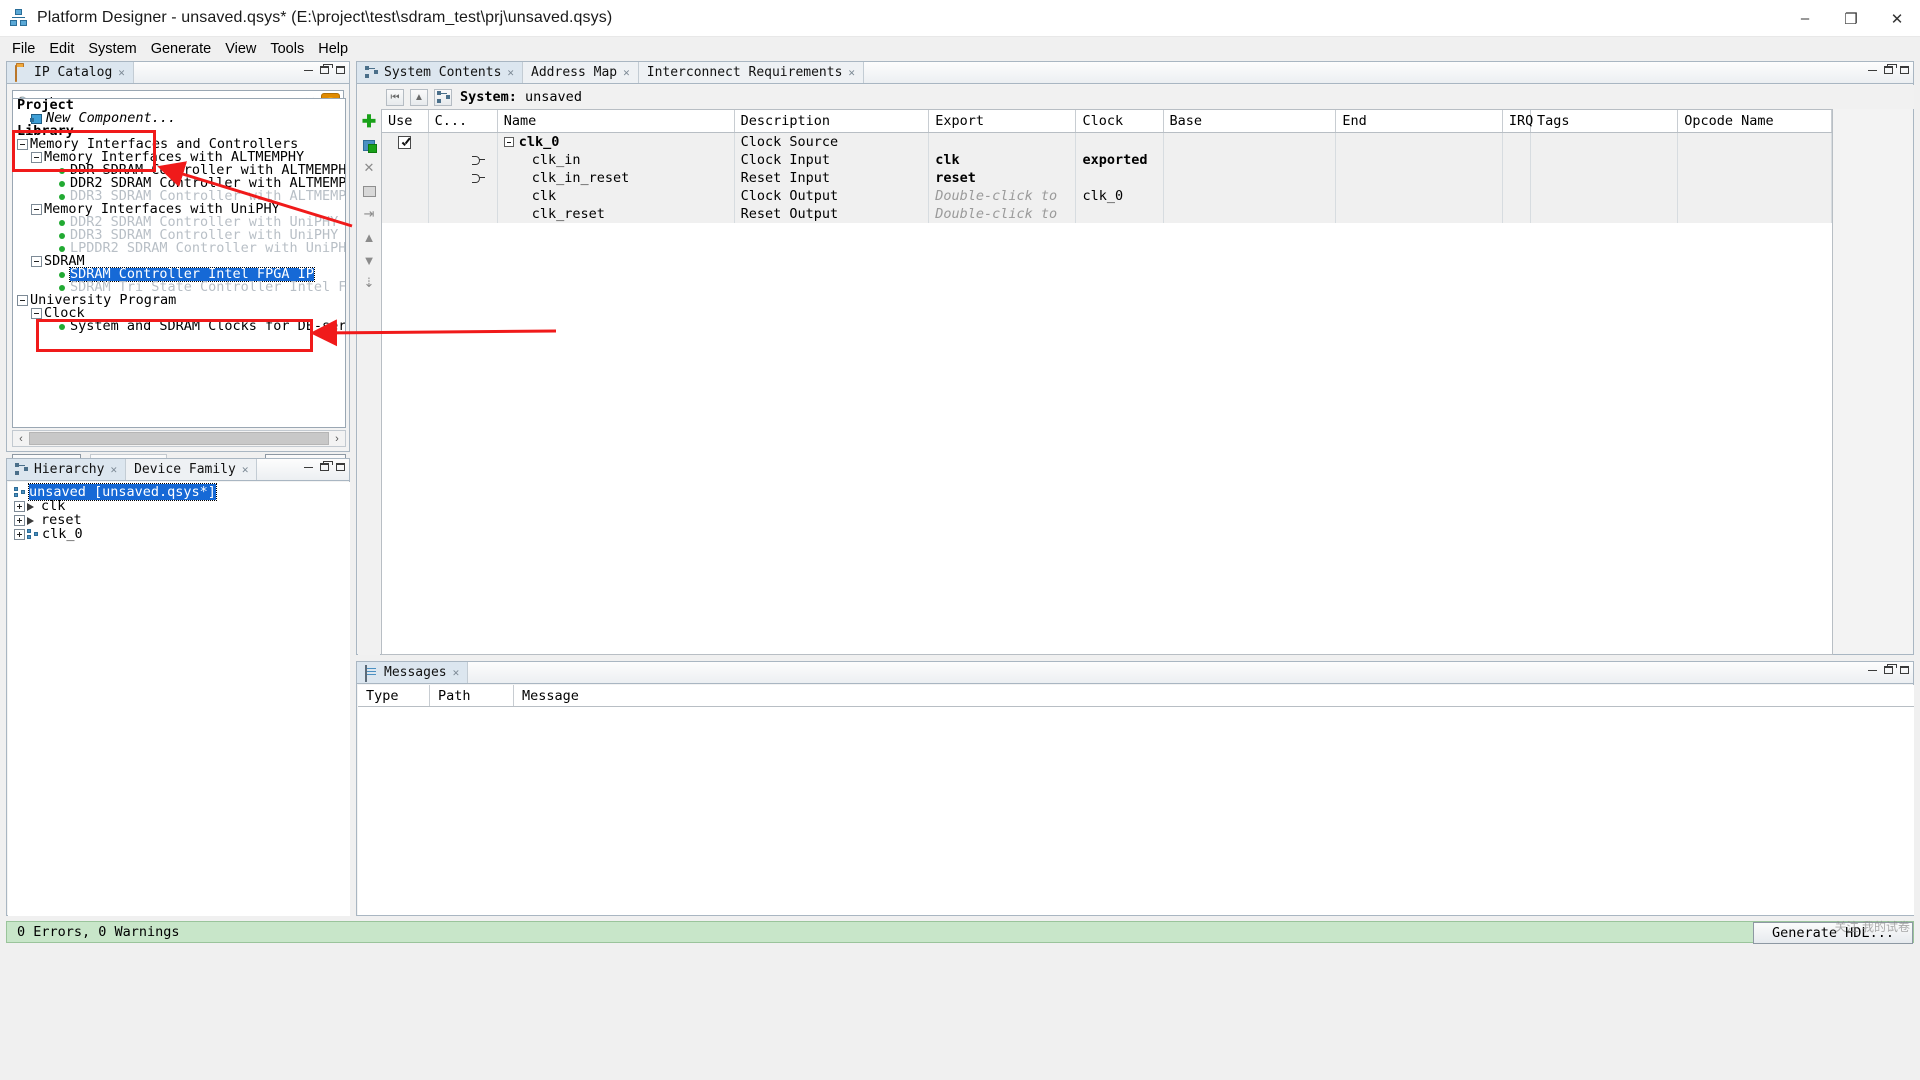 The width and height of the screenshot is (1920, 1080). What do you see at coordinates (1107, 196) in the screenshot?
I see `table-row: clk Clock Output Double-click to clk_0` at bounding box center [1107, 196].